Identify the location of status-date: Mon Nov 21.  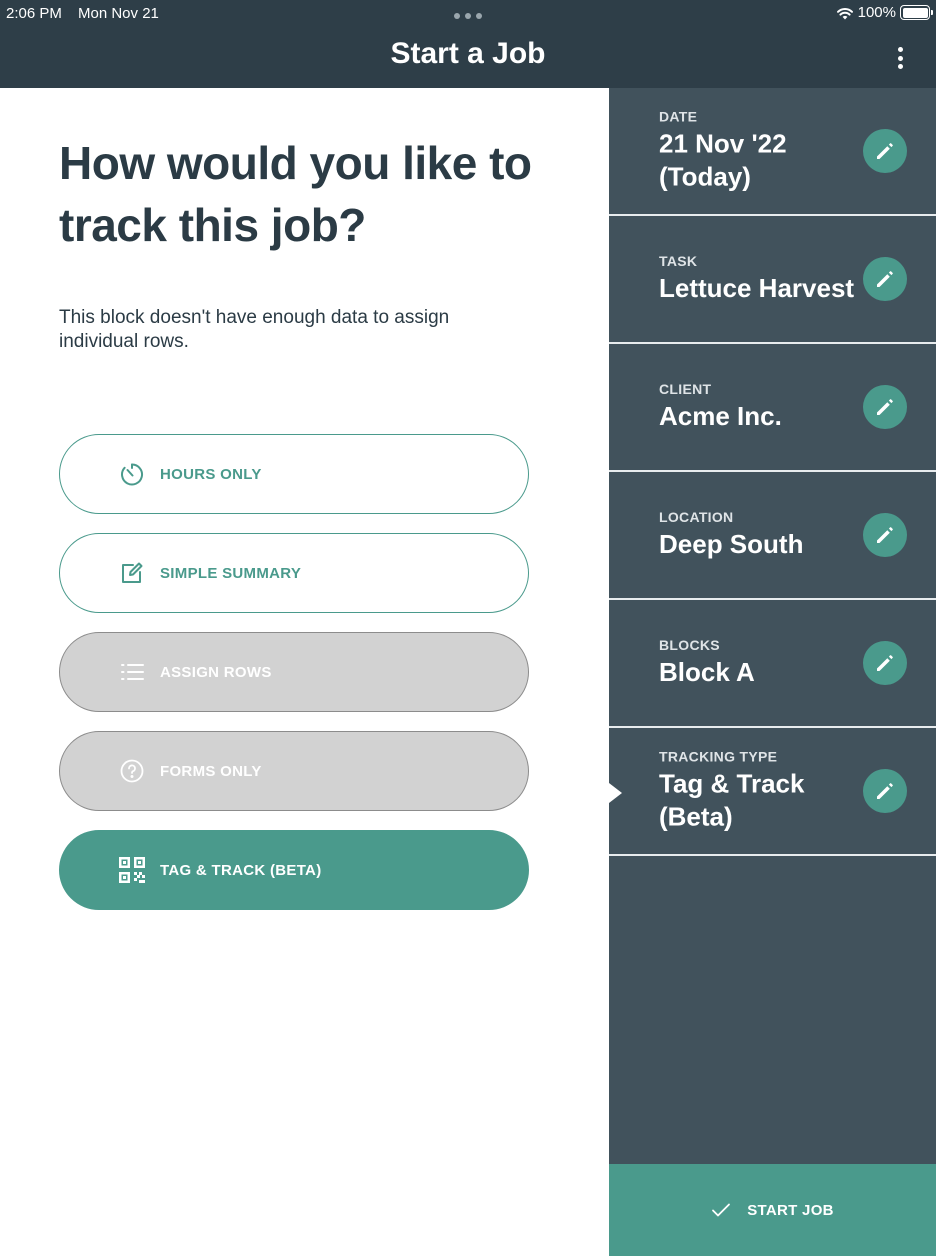
(118, 13).